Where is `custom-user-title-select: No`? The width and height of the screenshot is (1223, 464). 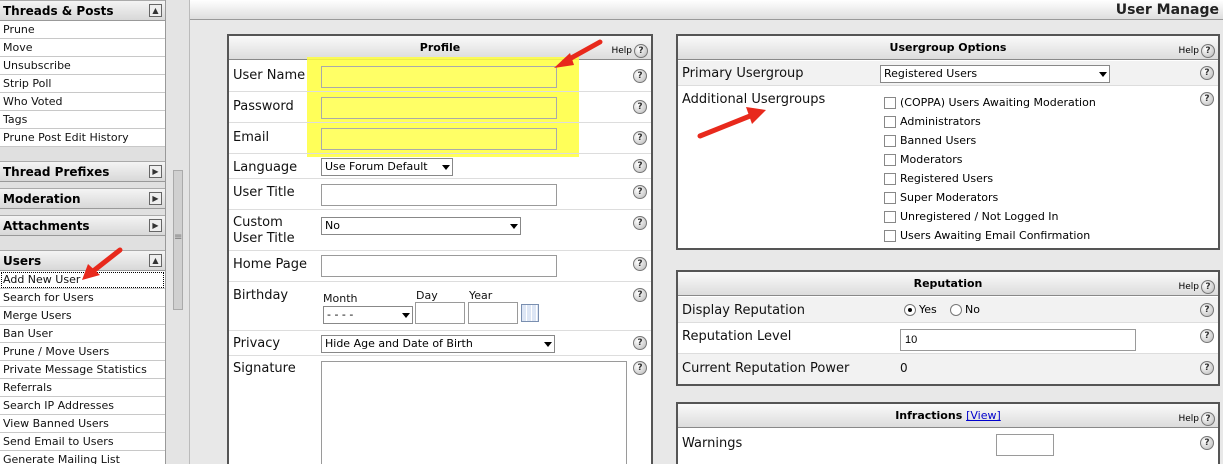
custom-user-title-select: No is located at coordinates (421, 226).